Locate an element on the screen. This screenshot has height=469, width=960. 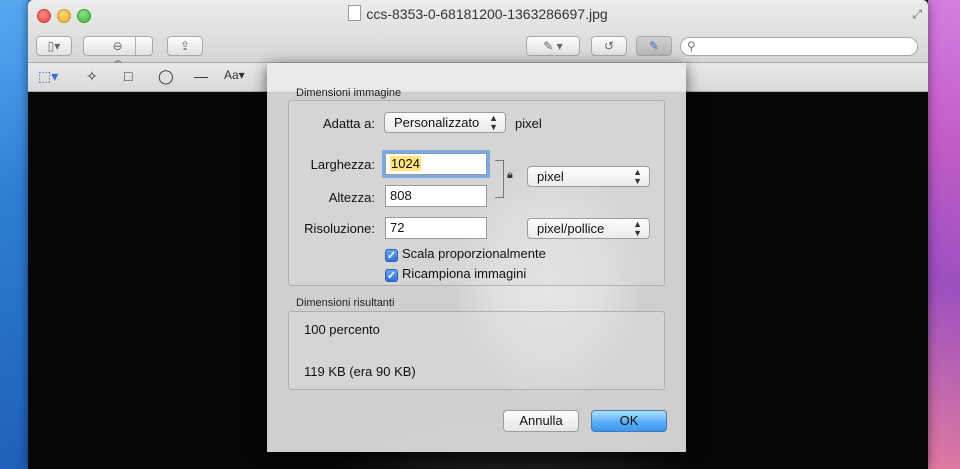
image-dimensions-heading: Dimensioni immagine is located at coordinates (349, 93).